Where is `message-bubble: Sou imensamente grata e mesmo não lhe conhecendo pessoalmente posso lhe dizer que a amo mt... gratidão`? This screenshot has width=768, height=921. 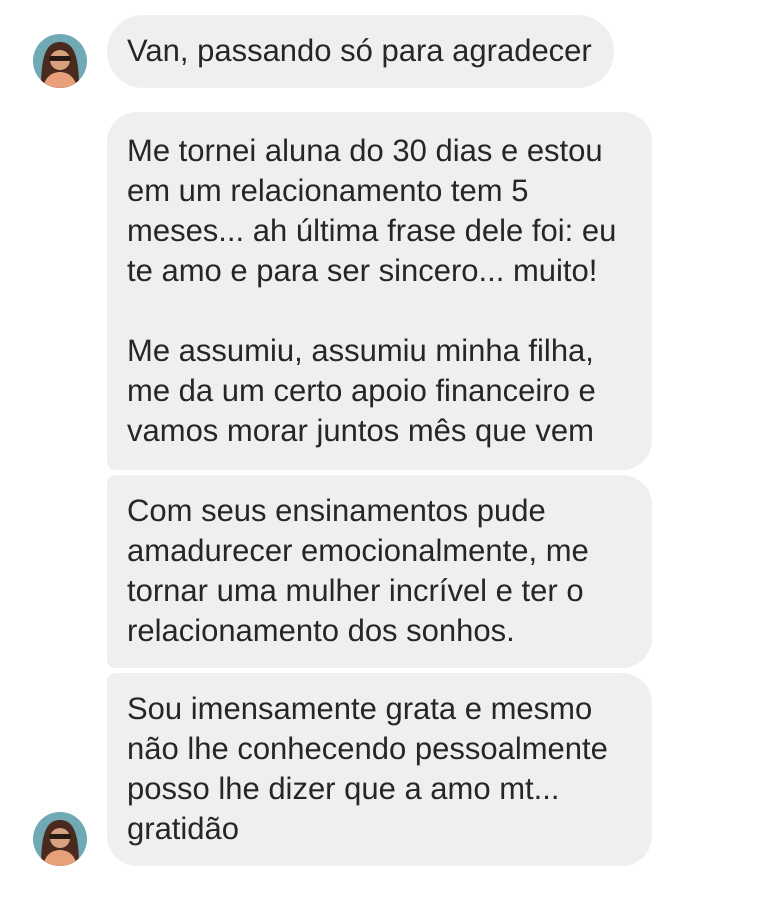 message-bubble: Sou imensamente grata e mesmo não lhe conhecendo pessoalmente posso lhe dizer que a amo mt... gratidão is located at coordinates (379, 769).